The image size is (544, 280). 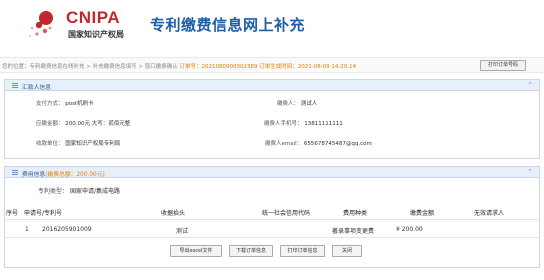 What do you see at coordinates (93, 17) in the screenshot?
I see `logo-brand: CNIPA` at bounding box center [93, 17].